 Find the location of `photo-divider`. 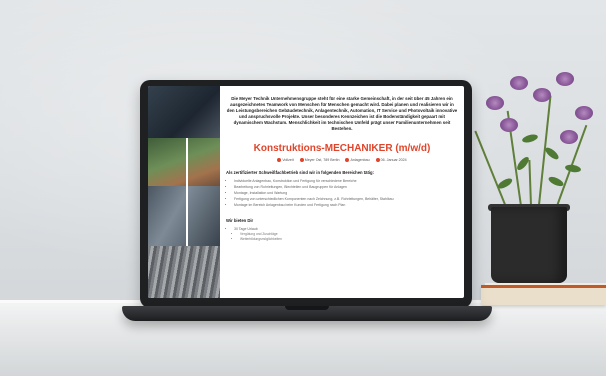

photo-divider is located at coordinates (187, 192).